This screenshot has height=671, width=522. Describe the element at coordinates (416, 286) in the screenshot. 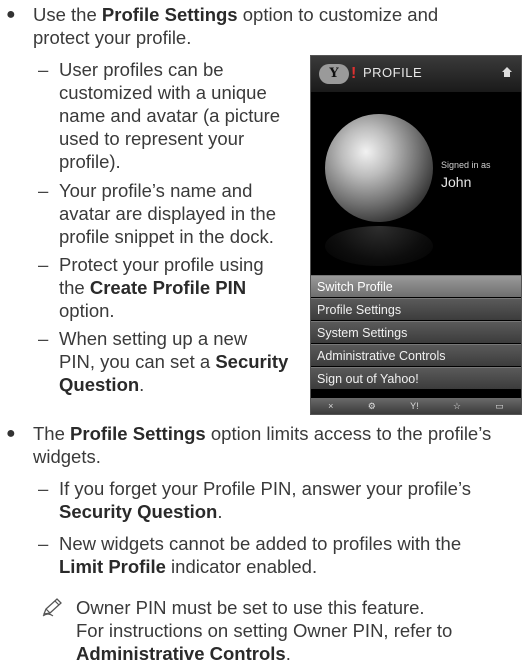

I see `menu-switch-profile: Switch Profile` at that location.